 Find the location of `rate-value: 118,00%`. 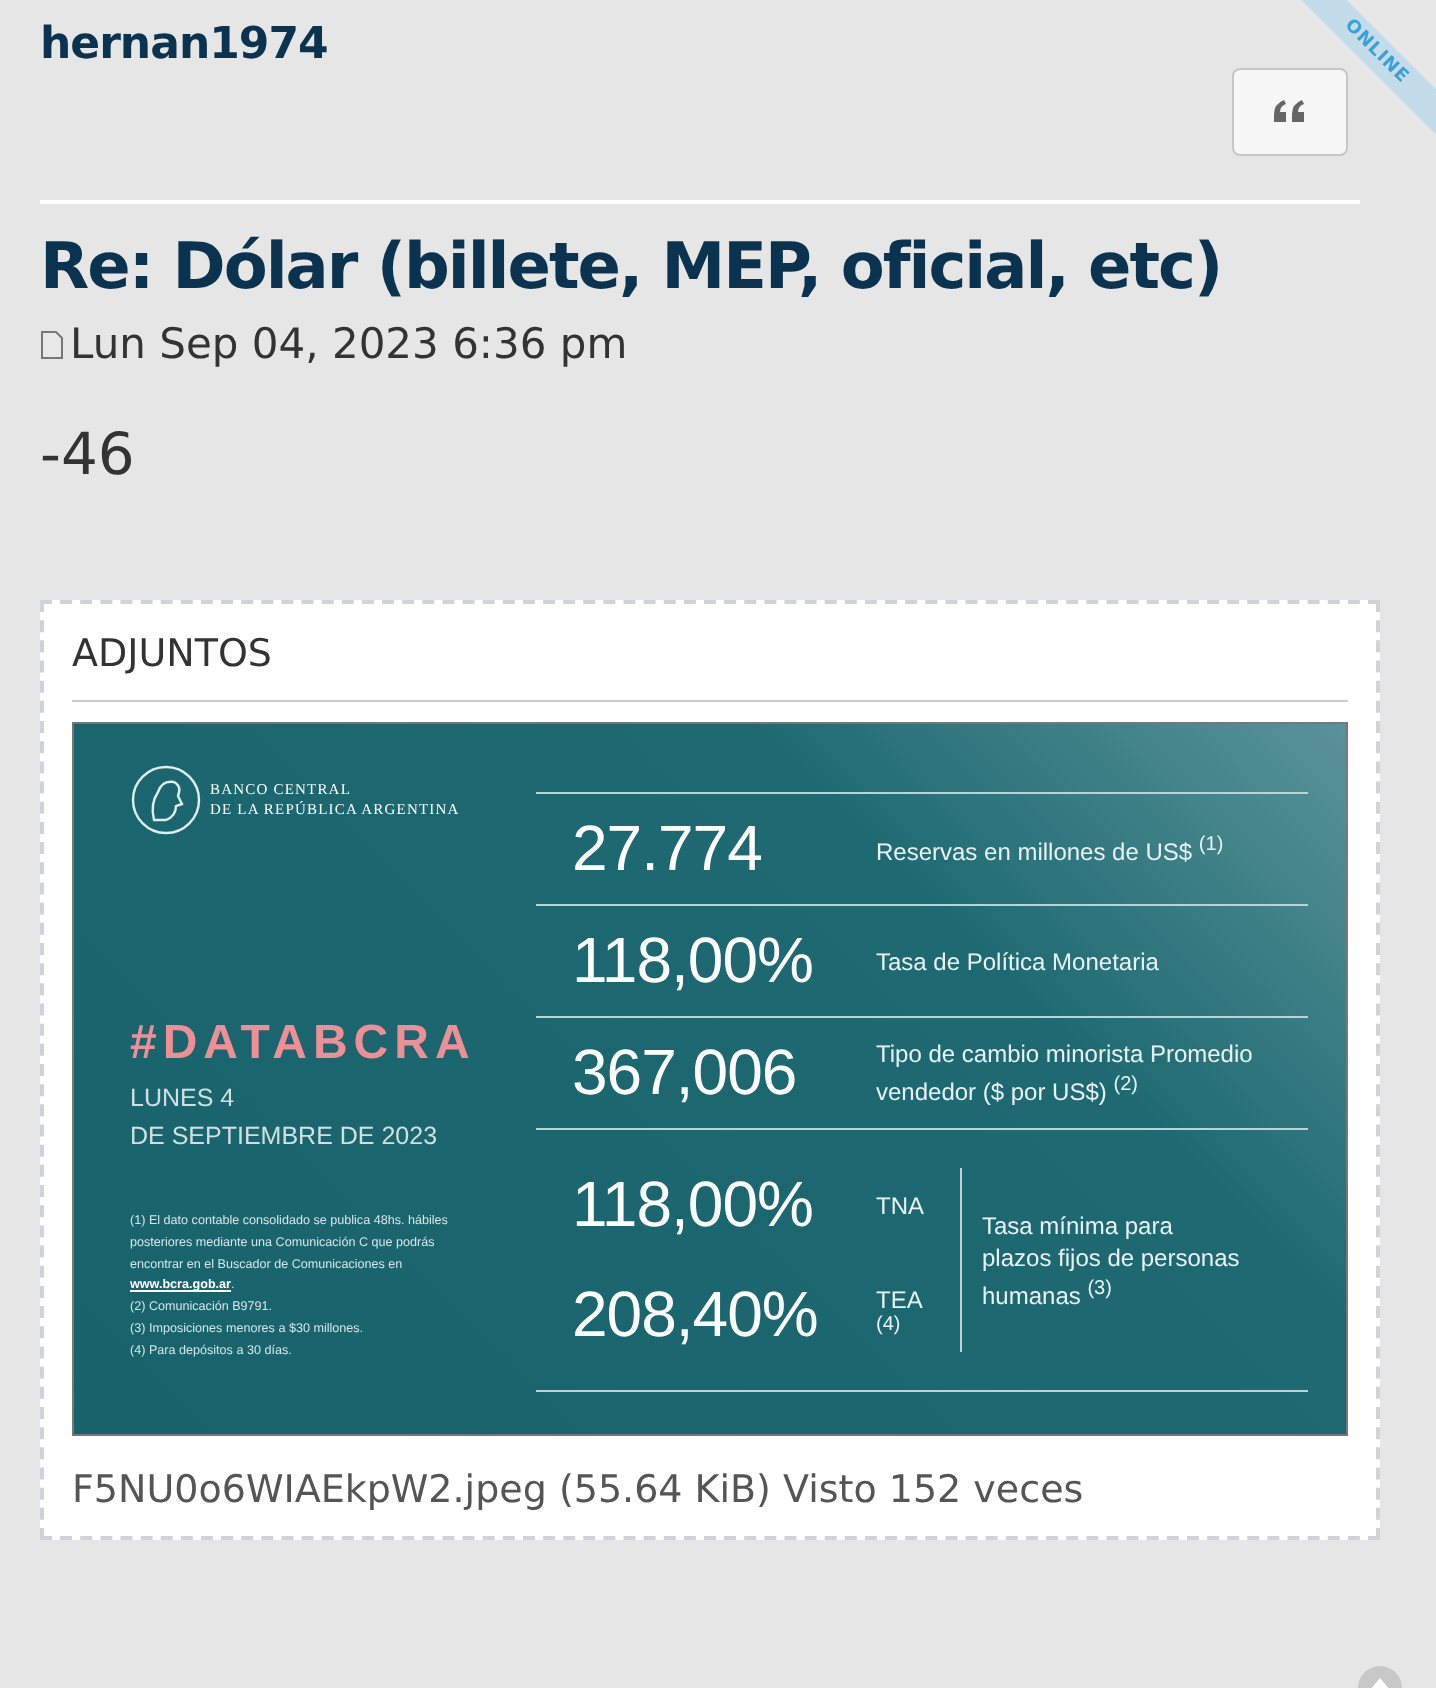

rate-value: 118,00% is located at coordinates (692, 1205).